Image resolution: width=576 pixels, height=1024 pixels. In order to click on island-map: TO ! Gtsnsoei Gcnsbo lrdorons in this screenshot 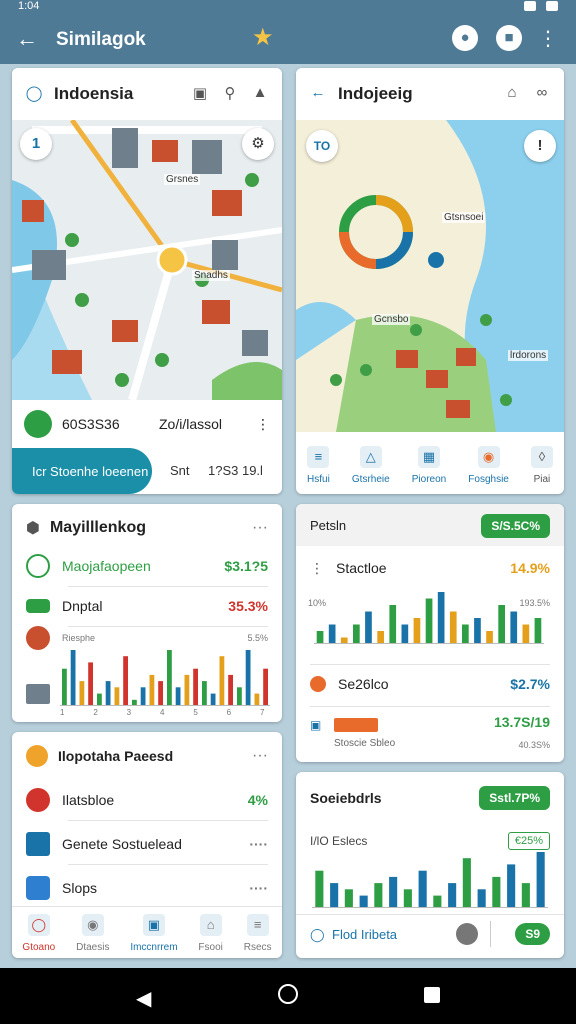, I will do `click(430, 276)`.